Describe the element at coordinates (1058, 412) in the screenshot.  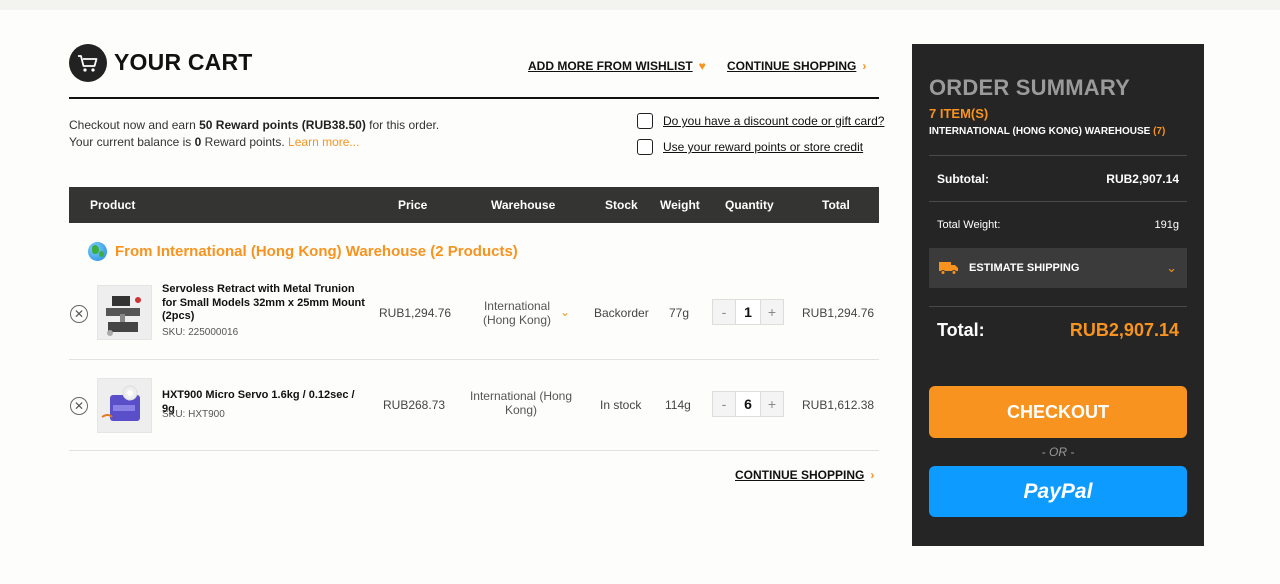
I see `checkout-button: CHECKOUT` at that location.